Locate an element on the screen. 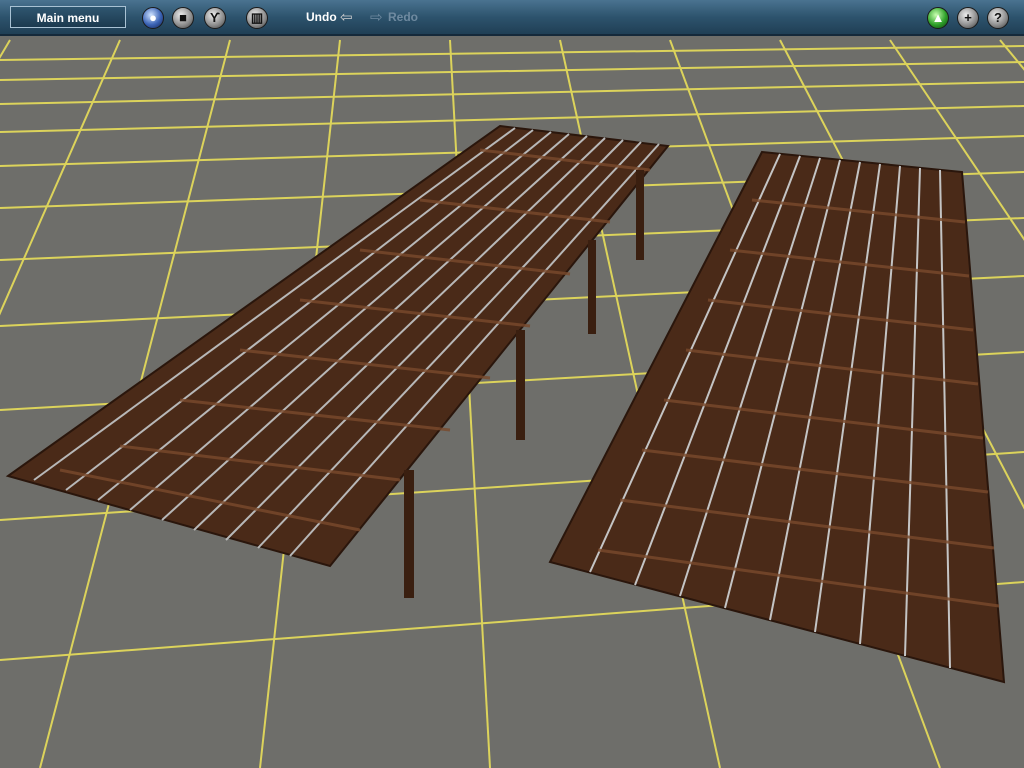 Image resolution: width=1024 pixels, height=768 pixels. status-light-icon: ▲ is located at coordinates (938, 17).